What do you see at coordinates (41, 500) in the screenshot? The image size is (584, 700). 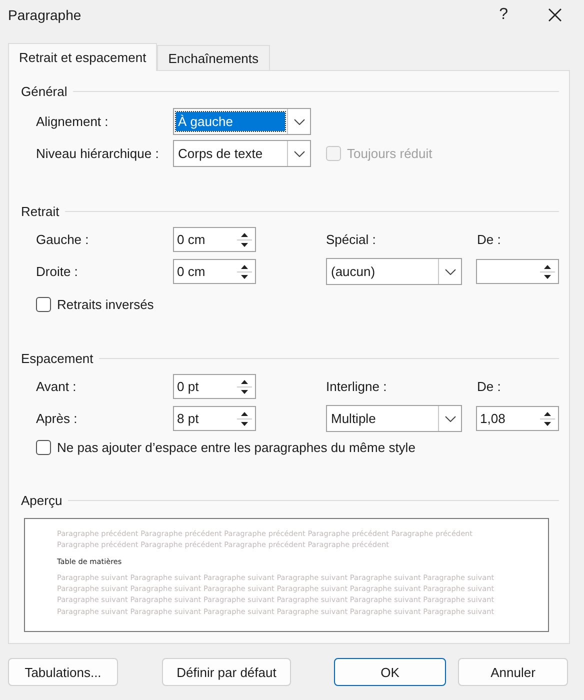 I see `section-heading: Aperçu` at bounding box center [41, 500].